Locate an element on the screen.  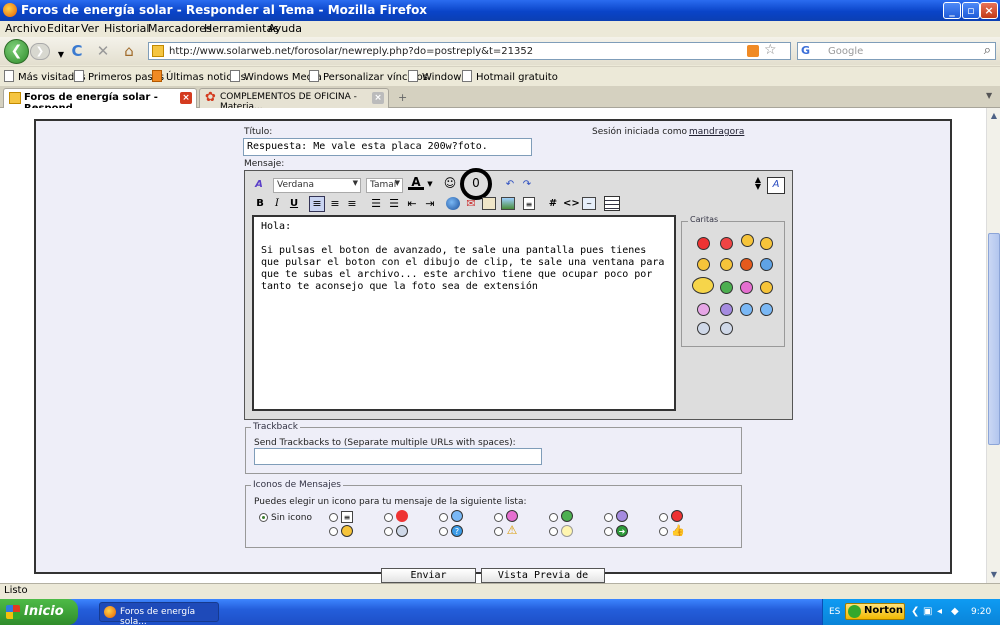
submit-reply-button: Enviar Respuesta is located at coordinates (428, 575).